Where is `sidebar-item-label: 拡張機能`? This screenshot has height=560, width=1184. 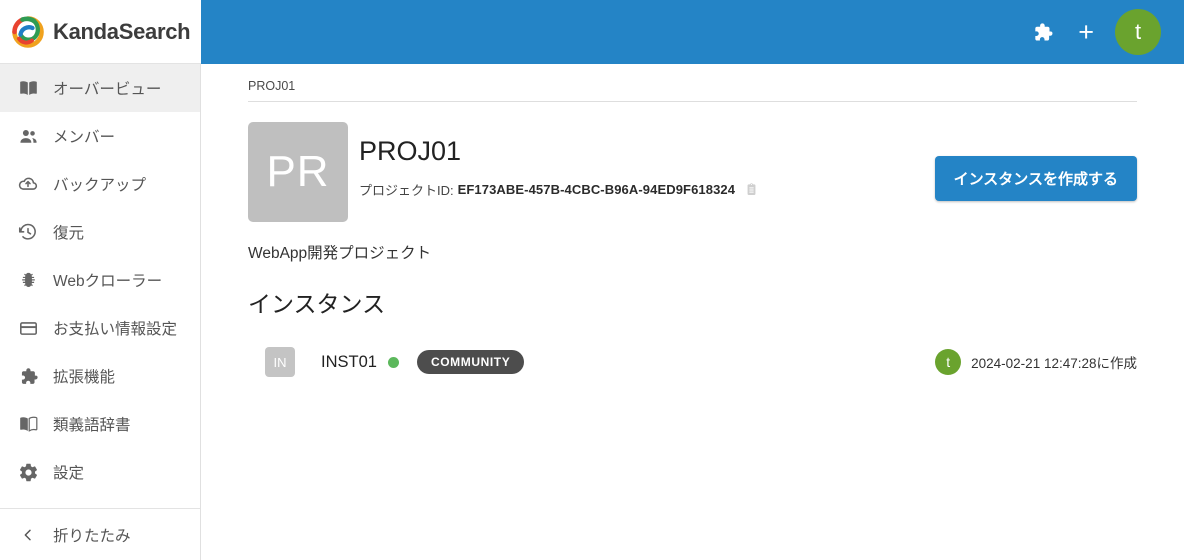
sidebar-item-label: 拡張機能 is located at coordinates (84, 377).